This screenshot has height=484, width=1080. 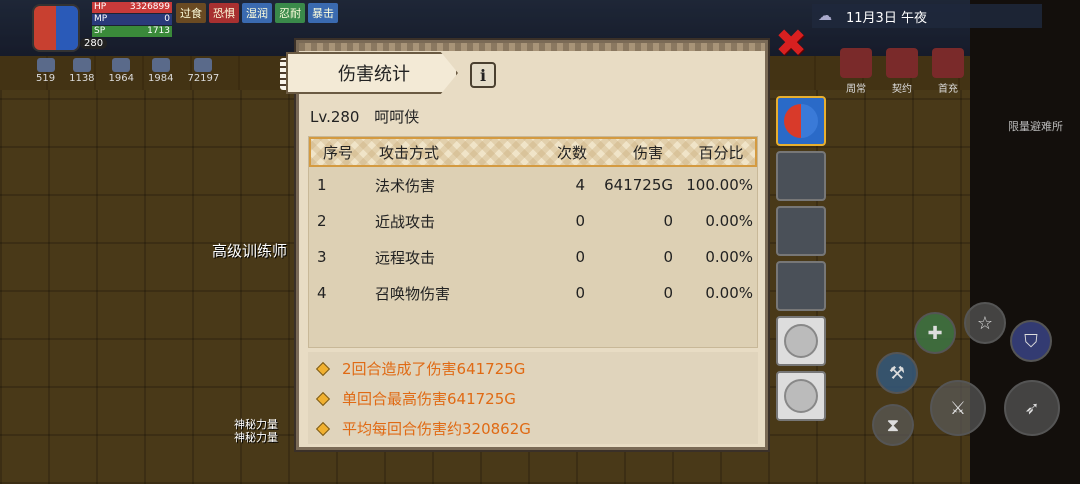 What do you see at coordinates (580, 185) in the screenshot?
I see `row-count: 4` at bounding box center [580, 185].